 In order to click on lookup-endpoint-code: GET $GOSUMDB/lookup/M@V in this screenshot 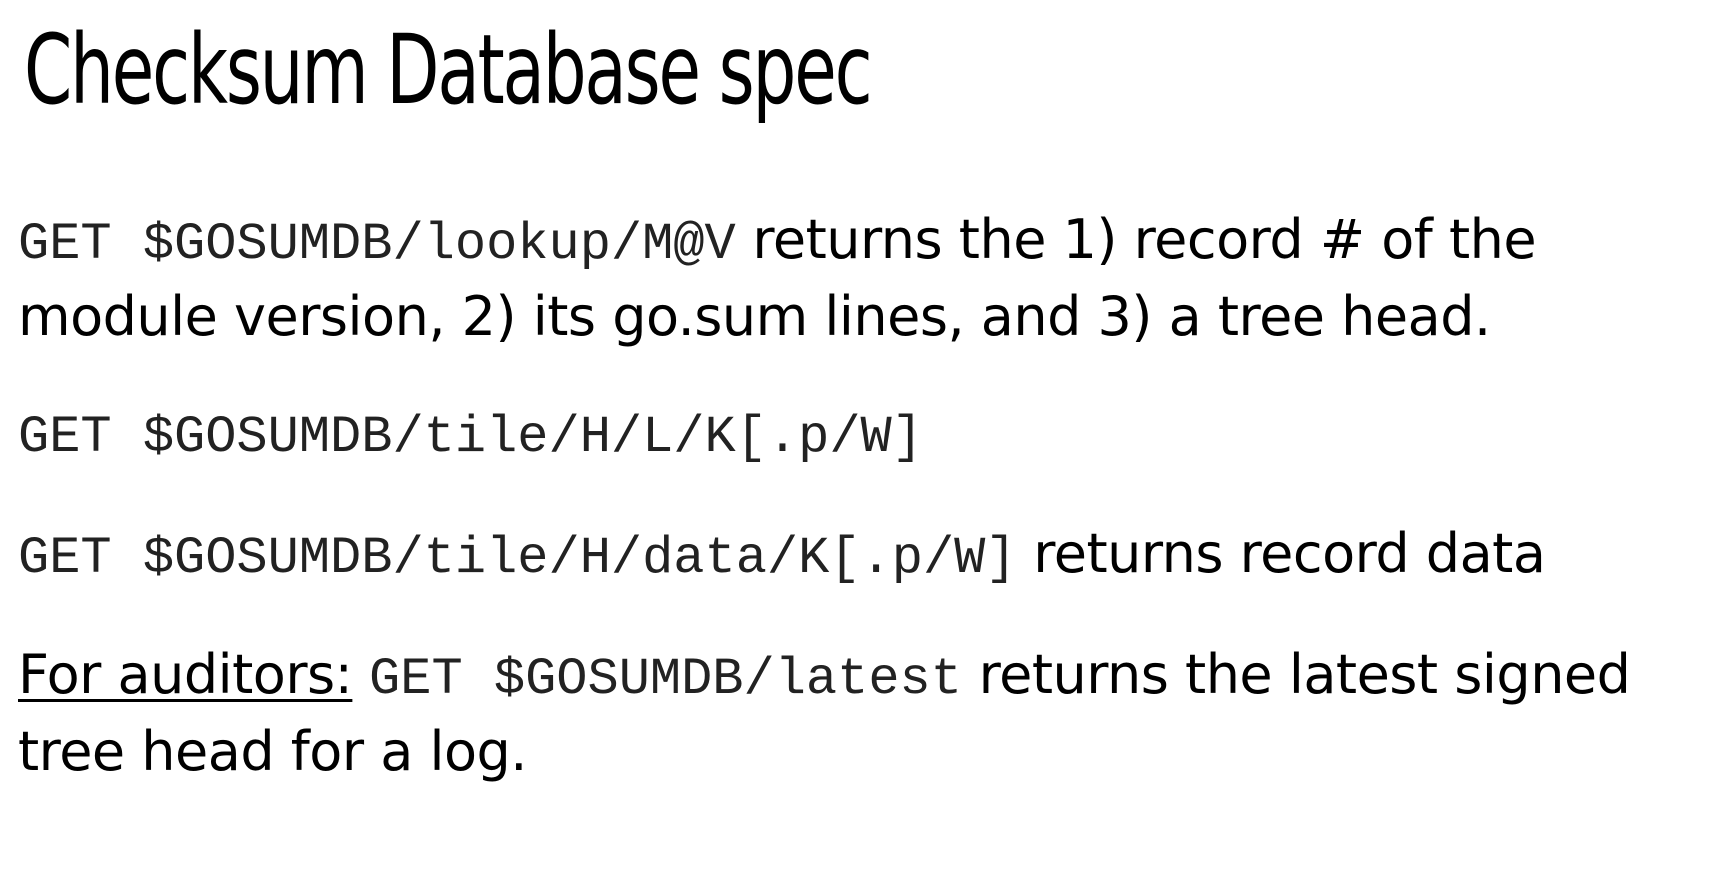, I will do `click(377, 244)`.